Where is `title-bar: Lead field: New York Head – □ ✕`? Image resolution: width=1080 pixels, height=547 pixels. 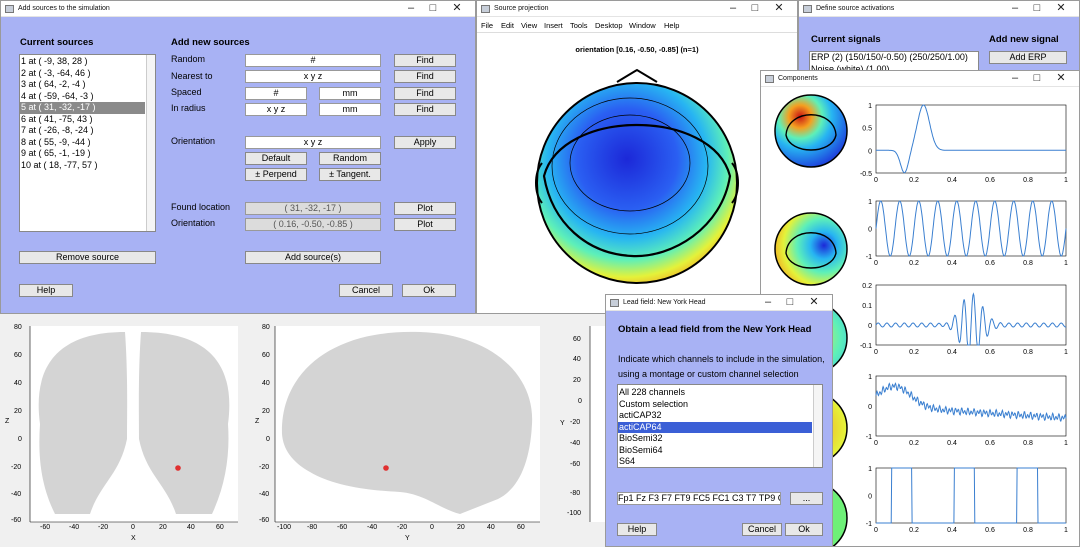
title-bar: Lead field: New York Head – □ ✕ is located at coordinates (719, 303).